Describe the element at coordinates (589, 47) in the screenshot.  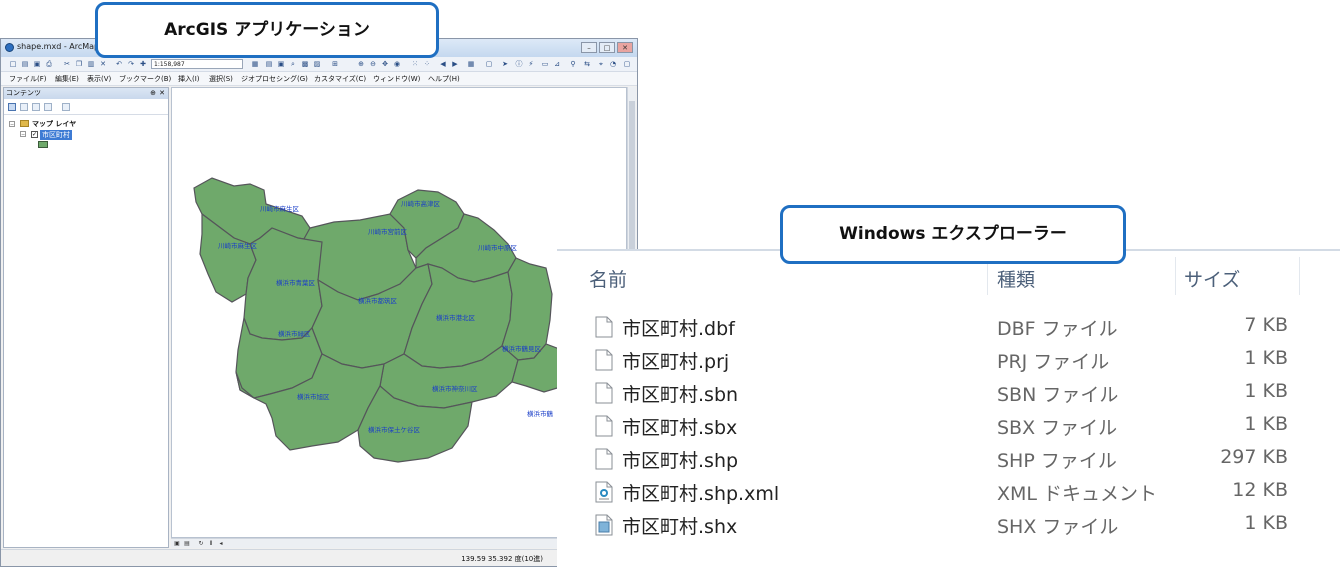
I see `minimize-button: –` at that location.